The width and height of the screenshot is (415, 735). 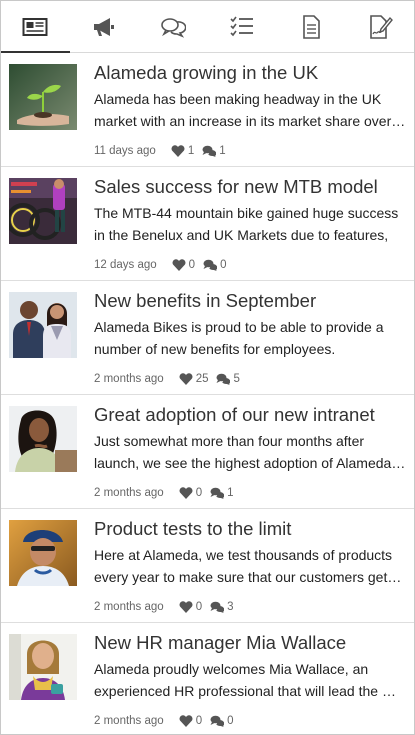 I want to click on news-title: New benefits in September, so click(x=250, y=301).